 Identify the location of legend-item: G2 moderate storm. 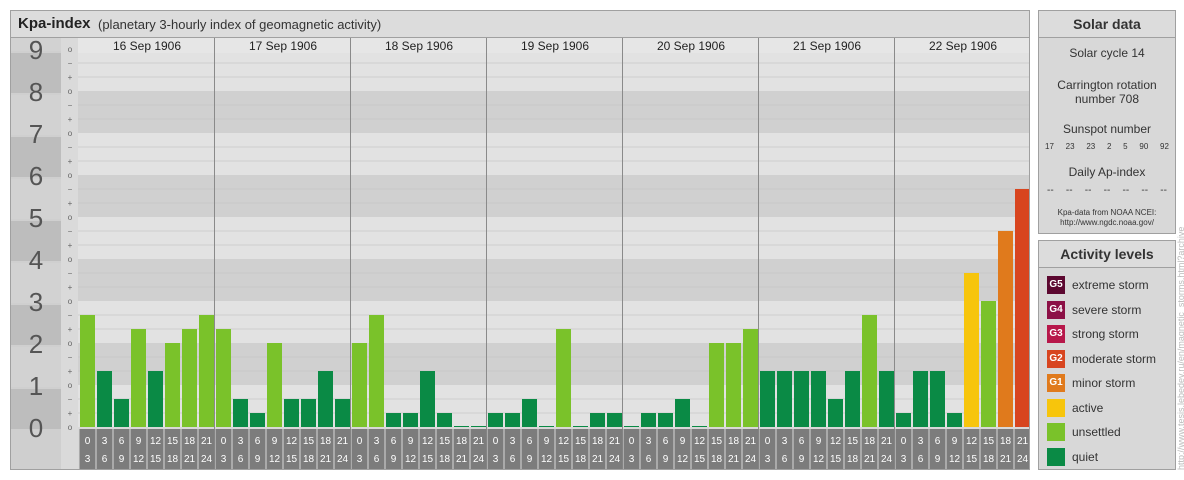
(1107, 359).